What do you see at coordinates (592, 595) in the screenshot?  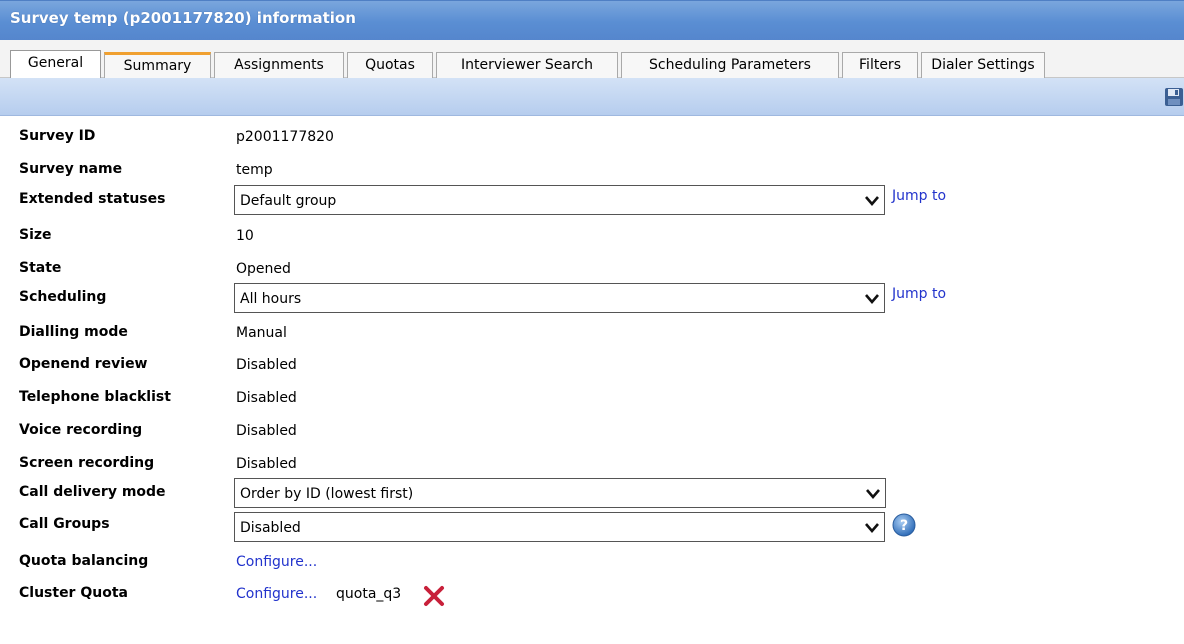 I see `cluster-quota-row: Cluster Quota Configure... quota_q3` at bounding box center [592, 595].